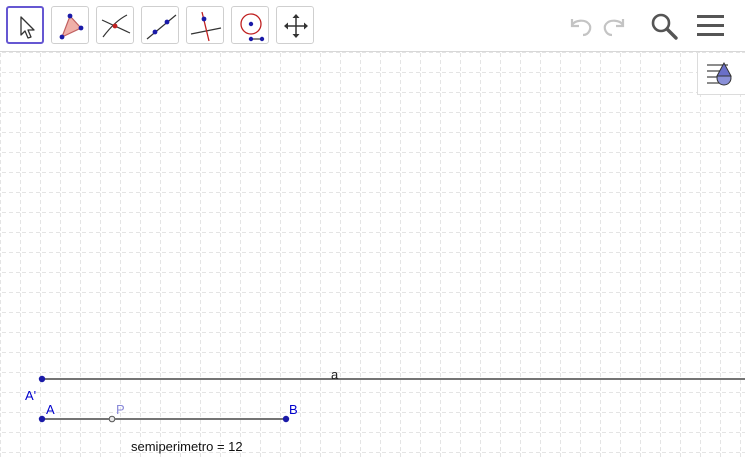 The height and width of the screenshot is (458, 745). What do you see at coordinates (42, 419) in the screenshot?
I see `point-a` at bounding box center [42, 419].